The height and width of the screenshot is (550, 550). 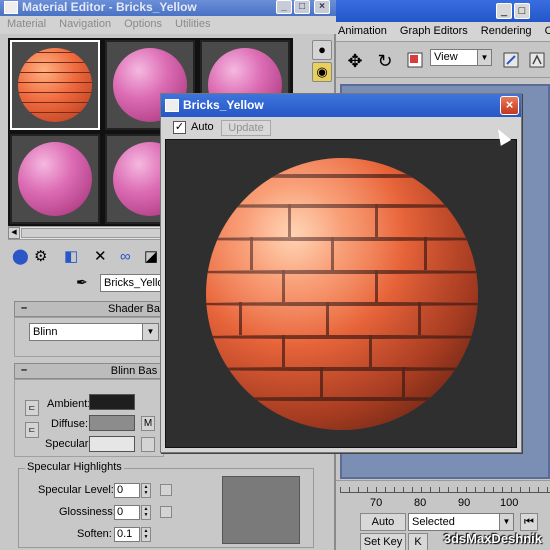 I want to click on material-editor-title-bar: Material Editor - Bricks_Yellow _ □ ×, so click(x=168, y=8).